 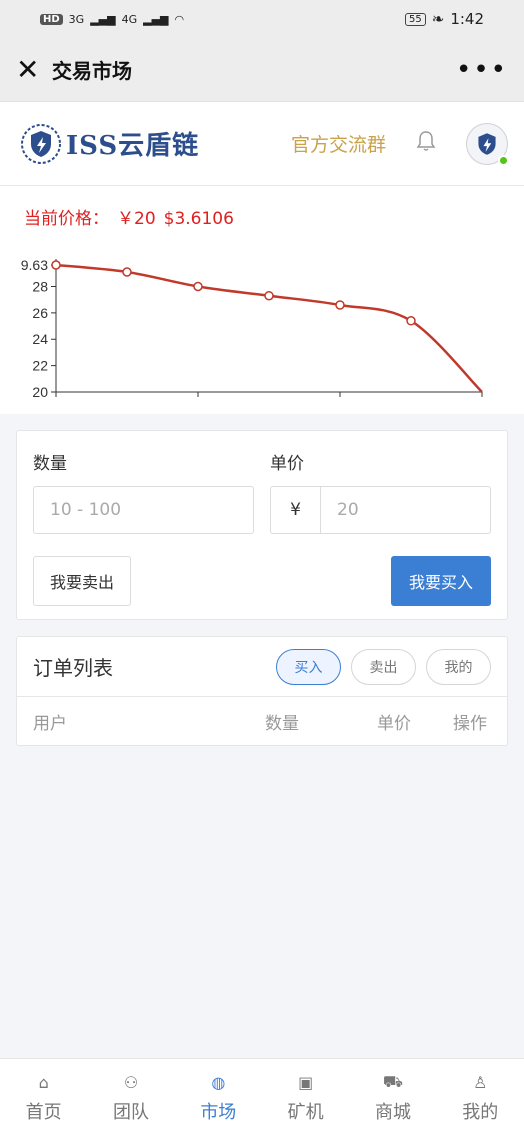 What do you see at coordinates (503, 160) in the screenshot?
I see `online-status-dot` at bounding box center [503, 160].